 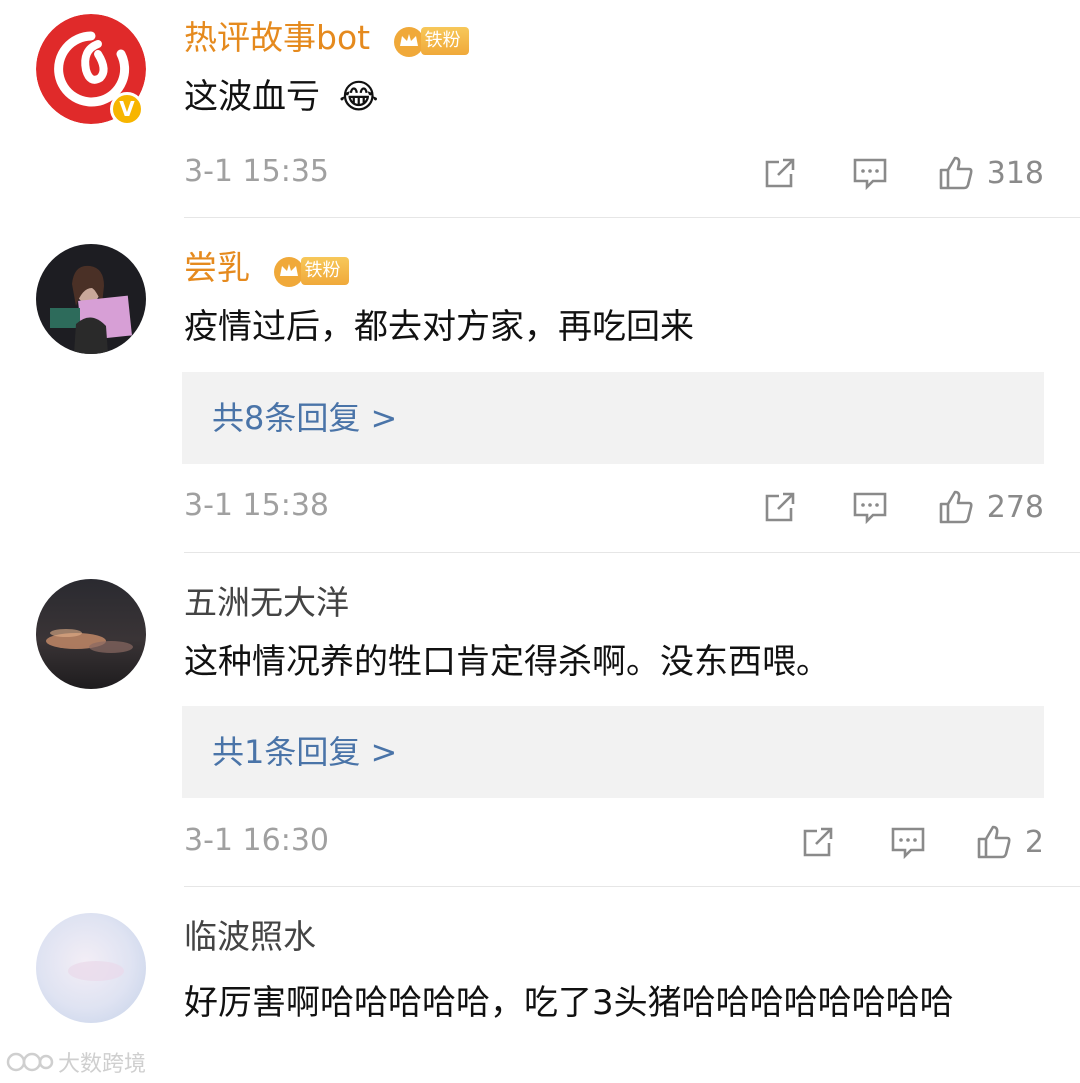 What do you see at coordinates (304, 418) in the screenshot?
I see `view-replies-link: 共8条回复 >` at bounding box center [304, 418].